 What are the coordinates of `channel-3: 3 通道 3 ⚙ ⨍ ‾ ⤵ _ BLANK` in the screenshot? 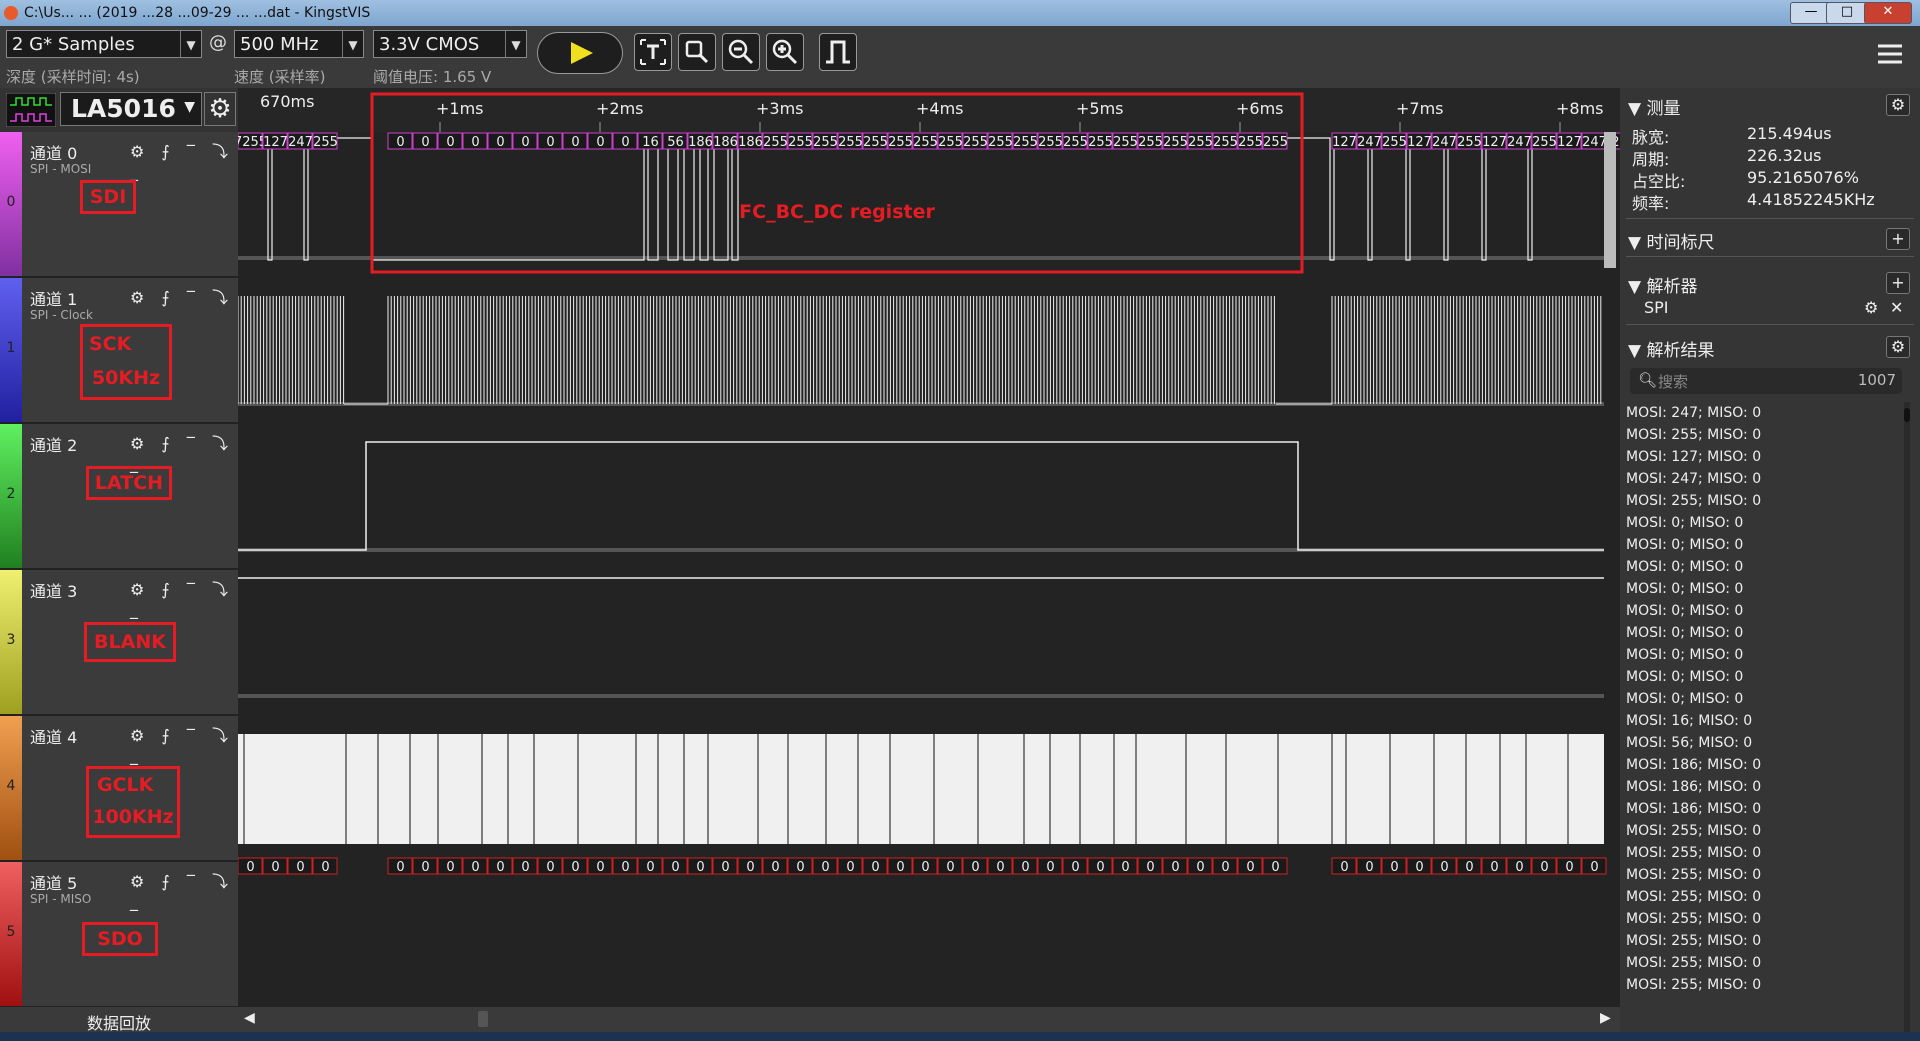 It's located at (119, 643).